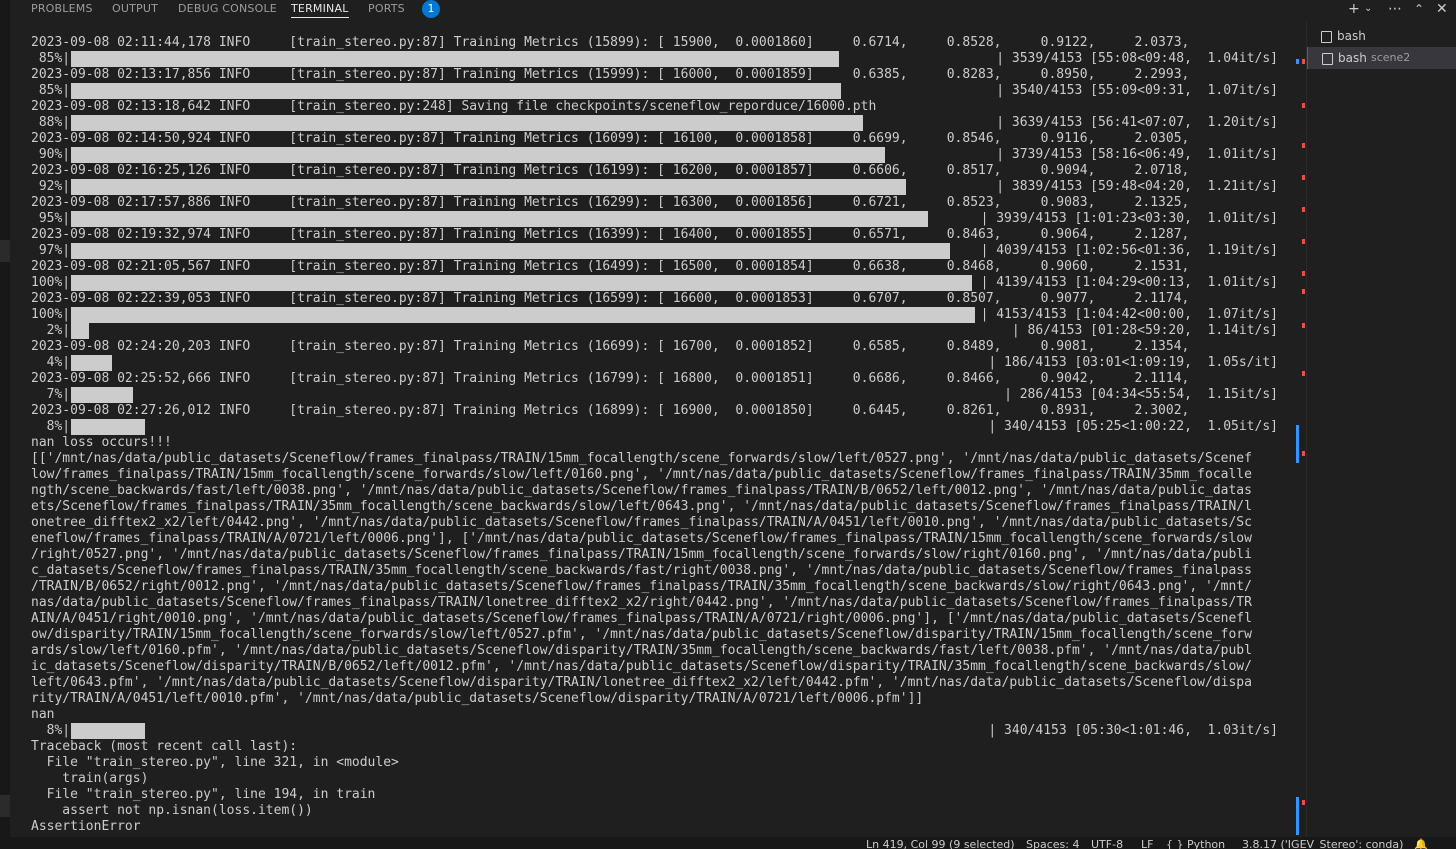  I want to click on activity-mark, so click(5, 806).